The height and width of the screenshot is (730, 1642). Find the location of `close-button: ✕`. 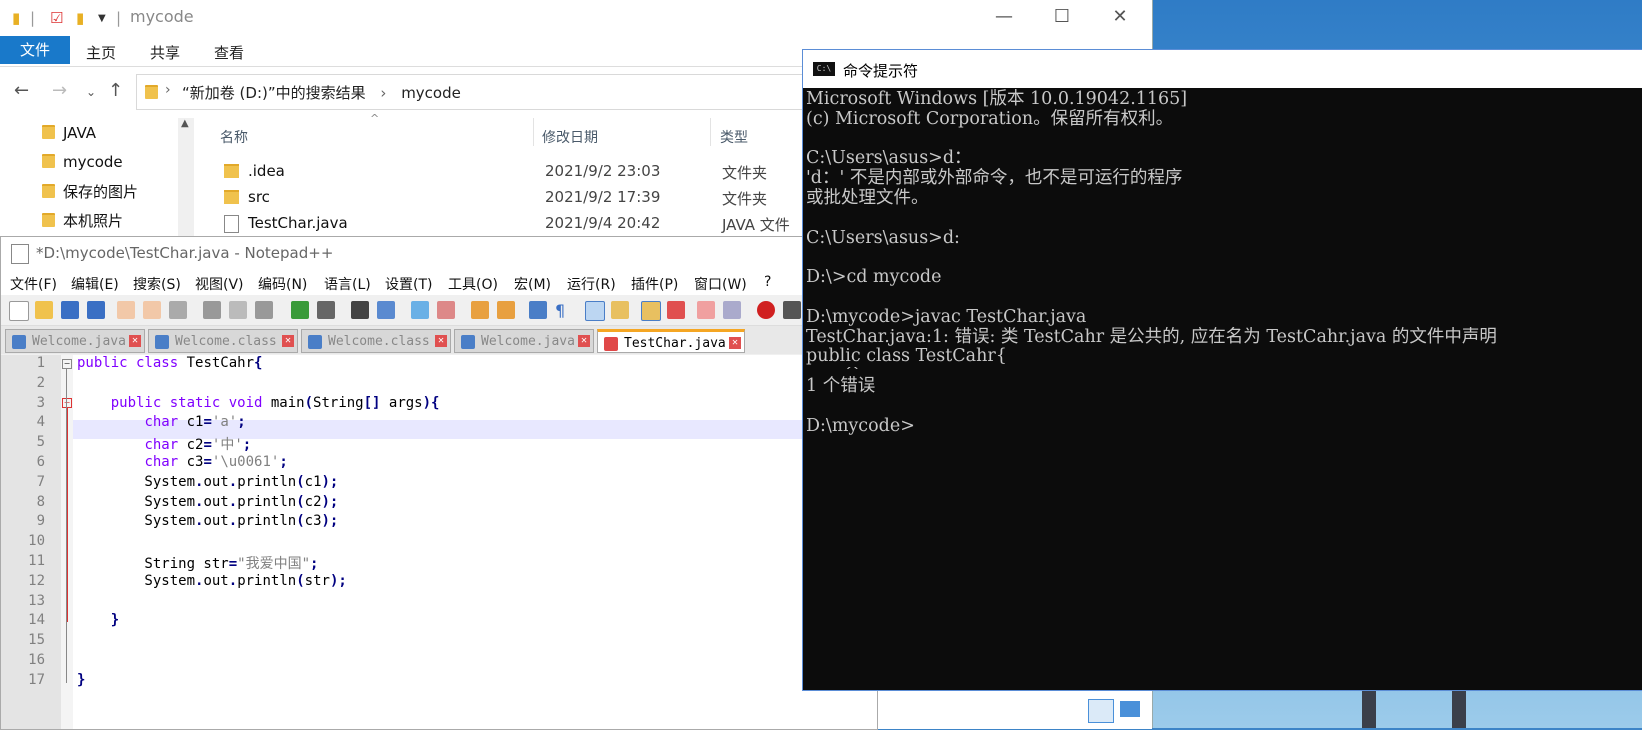

close-button: ✕ is located at coordinates (1120, 17).